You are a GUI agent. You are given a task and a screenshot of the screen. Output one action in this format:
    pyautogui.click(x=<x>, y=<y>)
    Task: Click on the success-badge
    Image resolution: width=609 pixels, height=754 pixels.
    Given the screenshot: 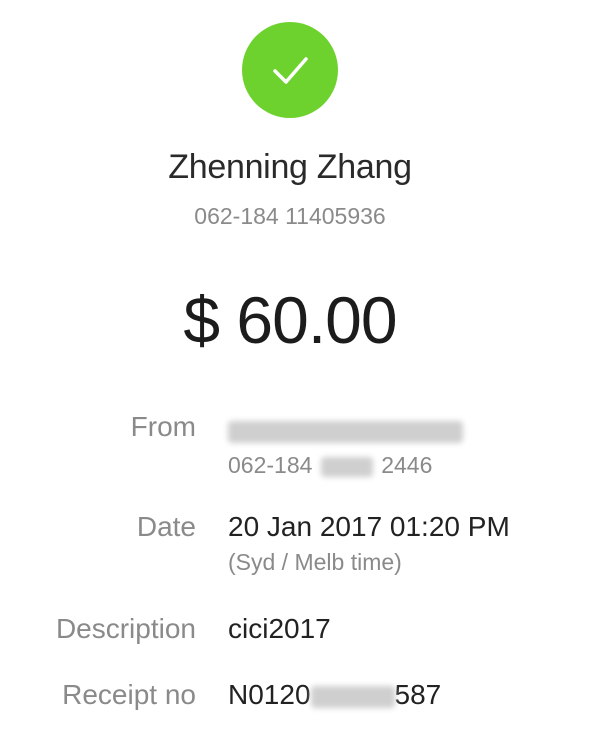 What is the action you would take?
    pyautogui.click(x=290, y=70)
    